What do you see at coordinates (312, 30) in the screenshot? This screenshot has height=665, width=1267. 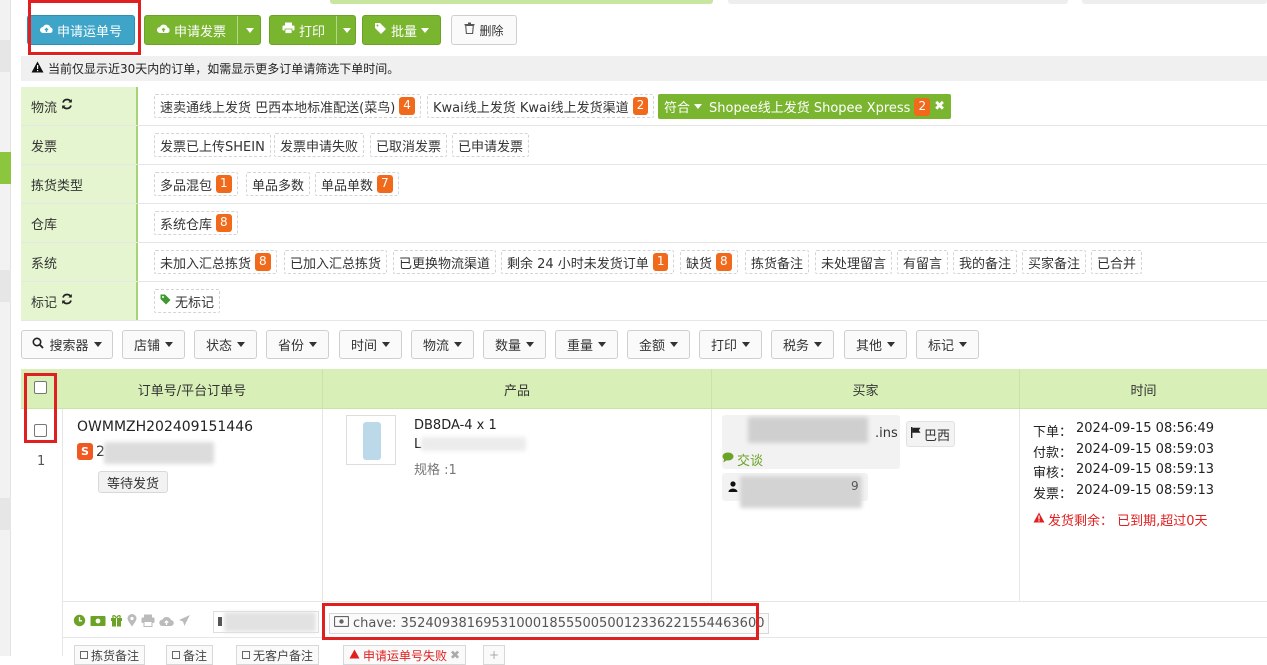 I see `print-button: 打印` at bounding box center [312, 30].